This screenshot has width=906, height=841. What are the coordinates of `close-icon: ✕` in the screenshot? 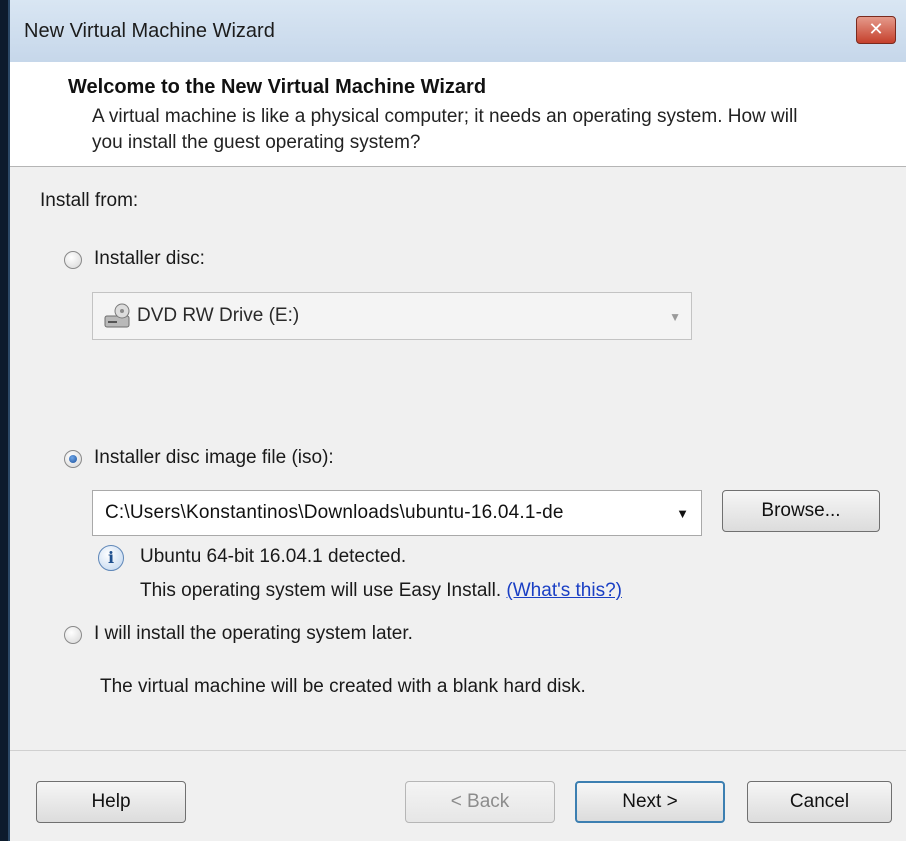 It's located at (876, 29).